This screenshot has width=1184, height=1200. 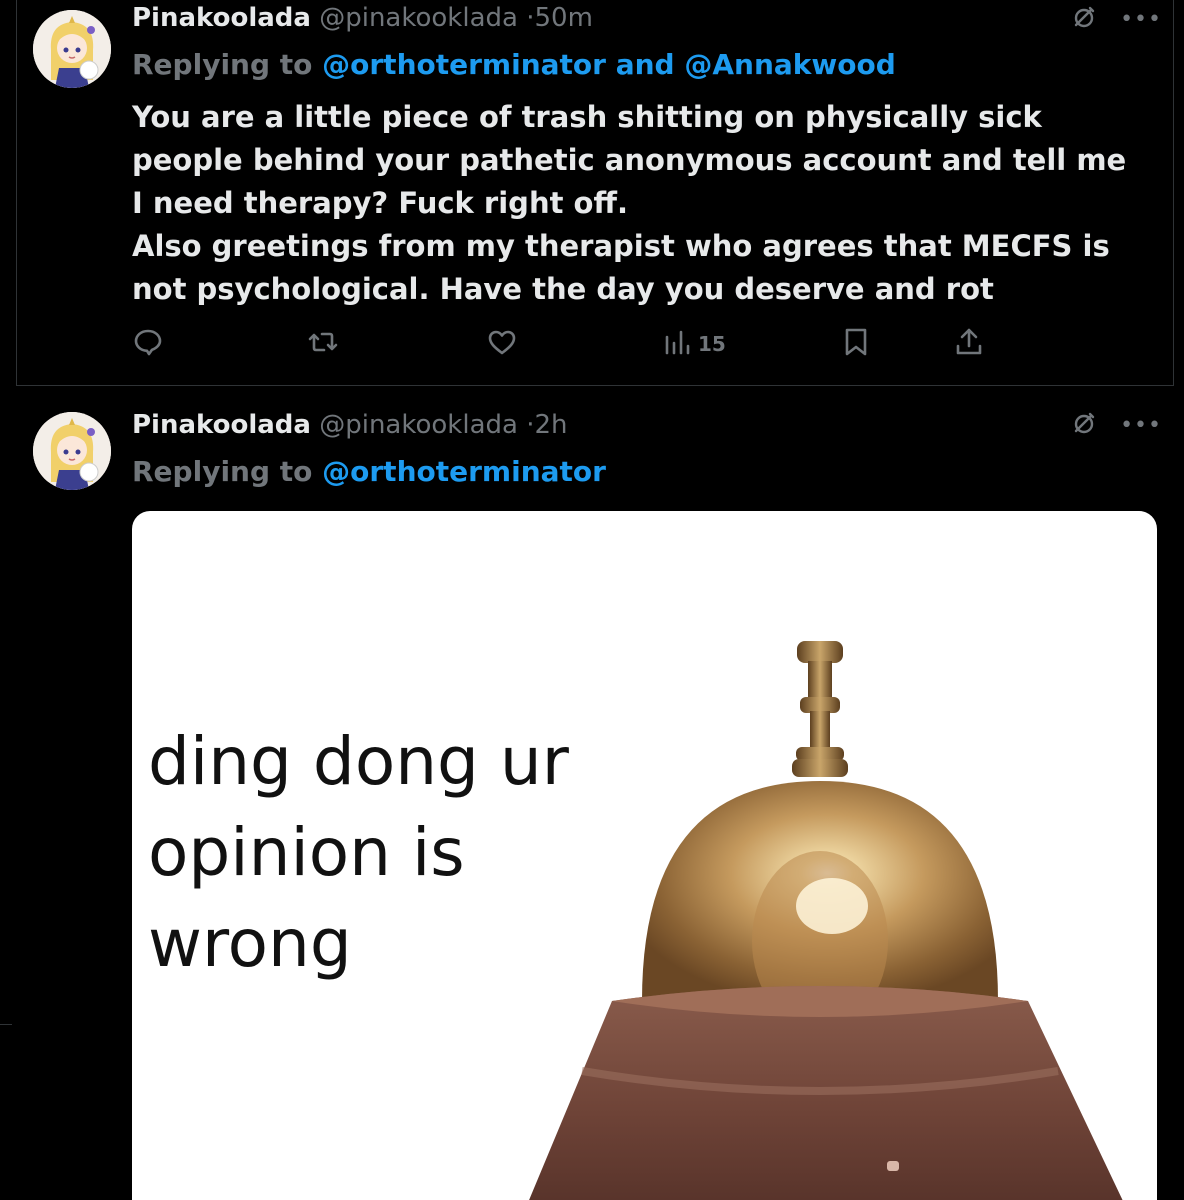 I want to click on timestamp: 2h, so click(x=550, y=425).